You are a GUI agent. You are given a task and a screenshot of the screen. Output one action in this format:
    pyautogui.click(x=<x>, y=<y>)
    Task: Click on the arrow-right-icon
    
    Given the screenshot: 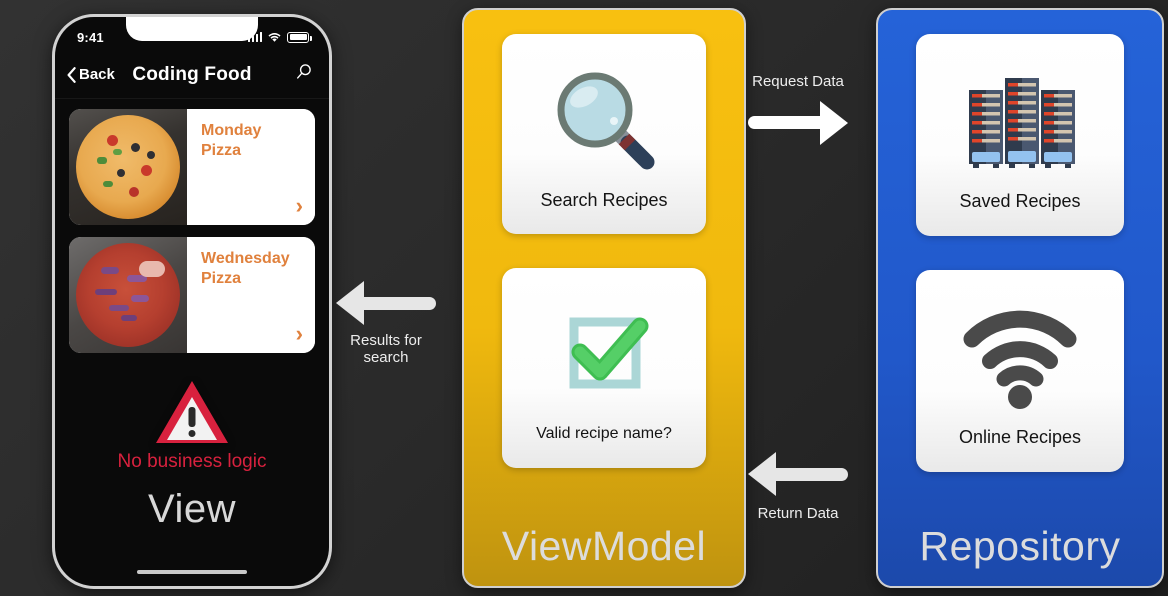 What is the action you would take?
    pyautogui.click(x=798, y=122)
    